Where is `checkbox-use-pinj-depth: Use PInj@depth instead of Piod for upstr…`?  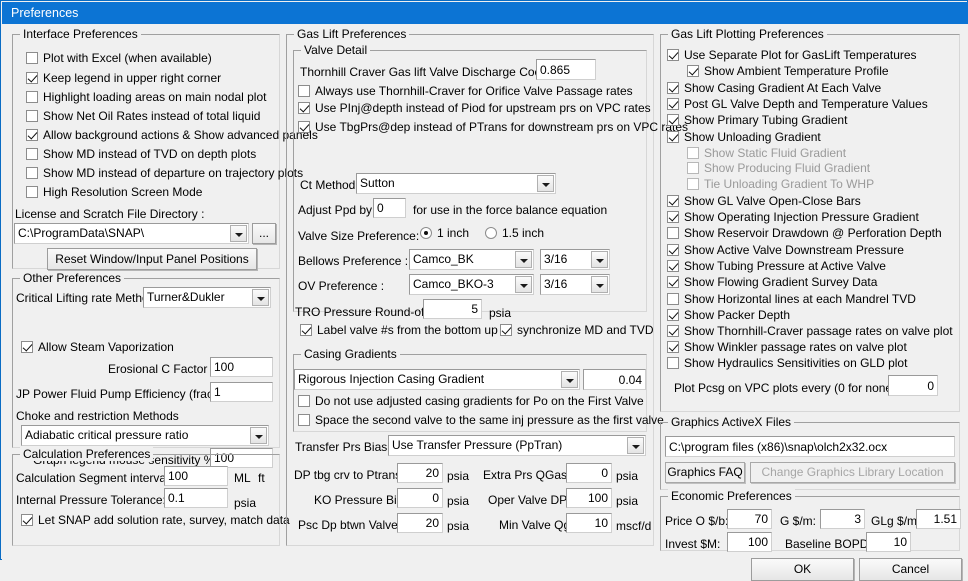 checkbox-use-pinj-depth: Use PInj@depth instead of Piod for upstr… is located at coordinates (474, 108).